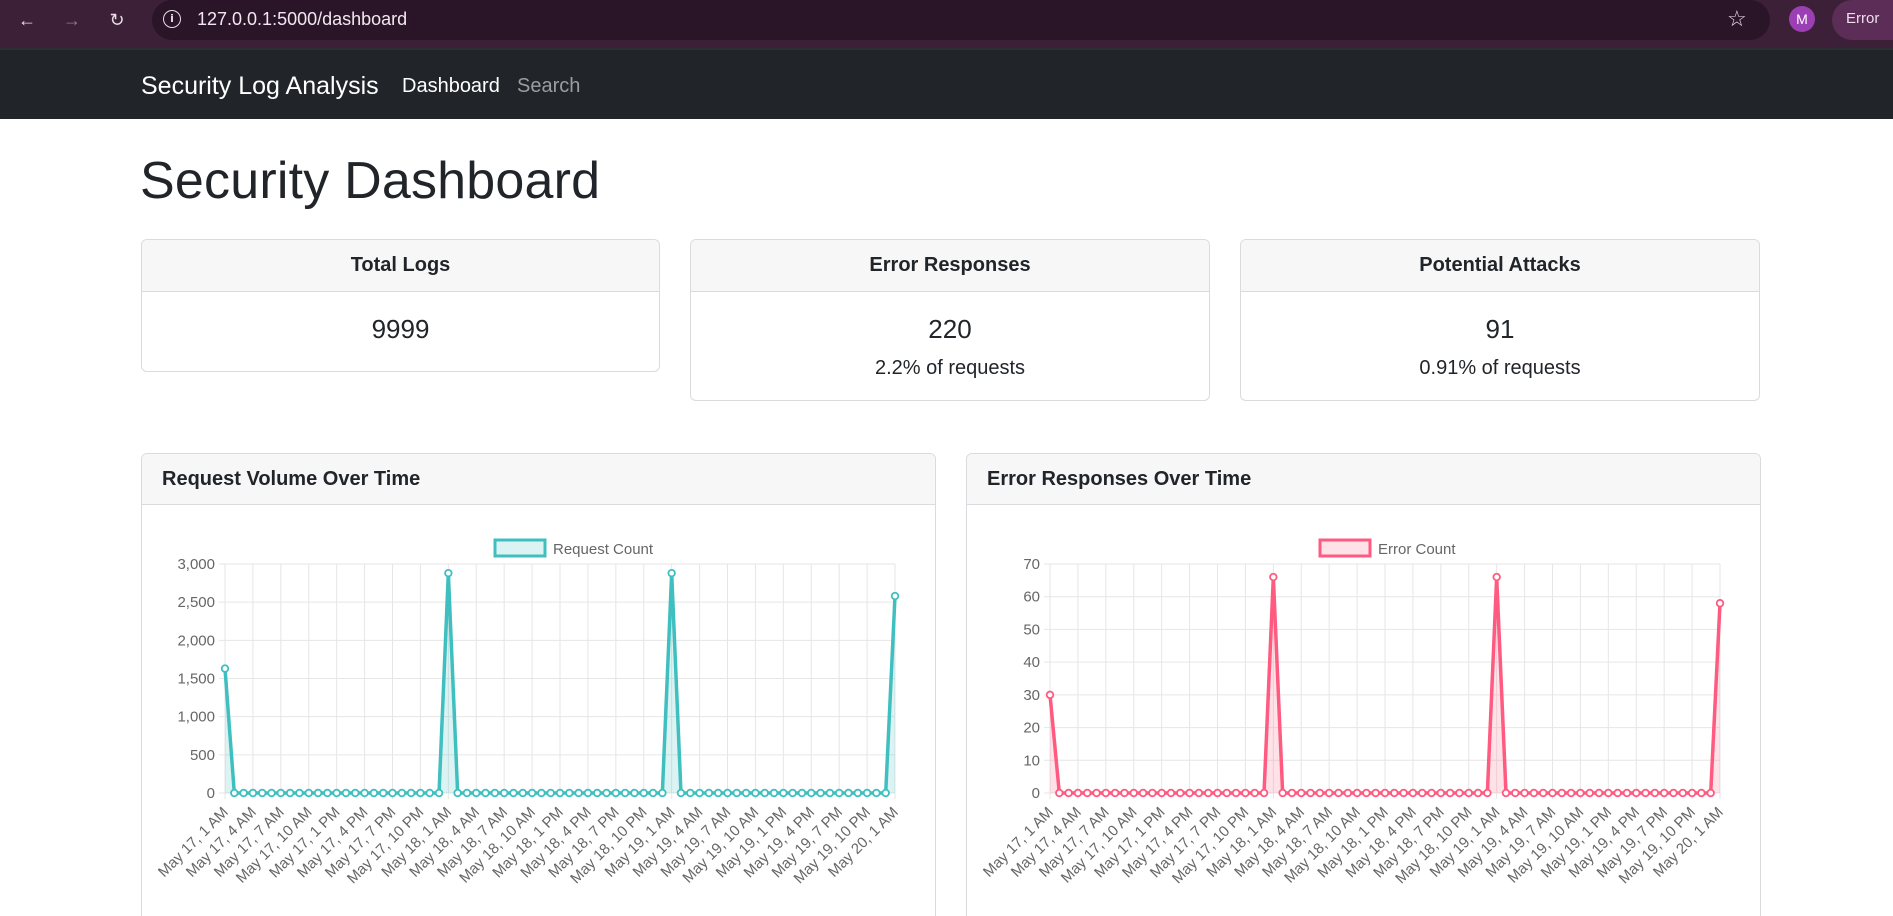  What do you see at coordinates (400, 266) in the screenshot?
I see `stat-card-title: Total Logs` at bounding box center [400, 266].